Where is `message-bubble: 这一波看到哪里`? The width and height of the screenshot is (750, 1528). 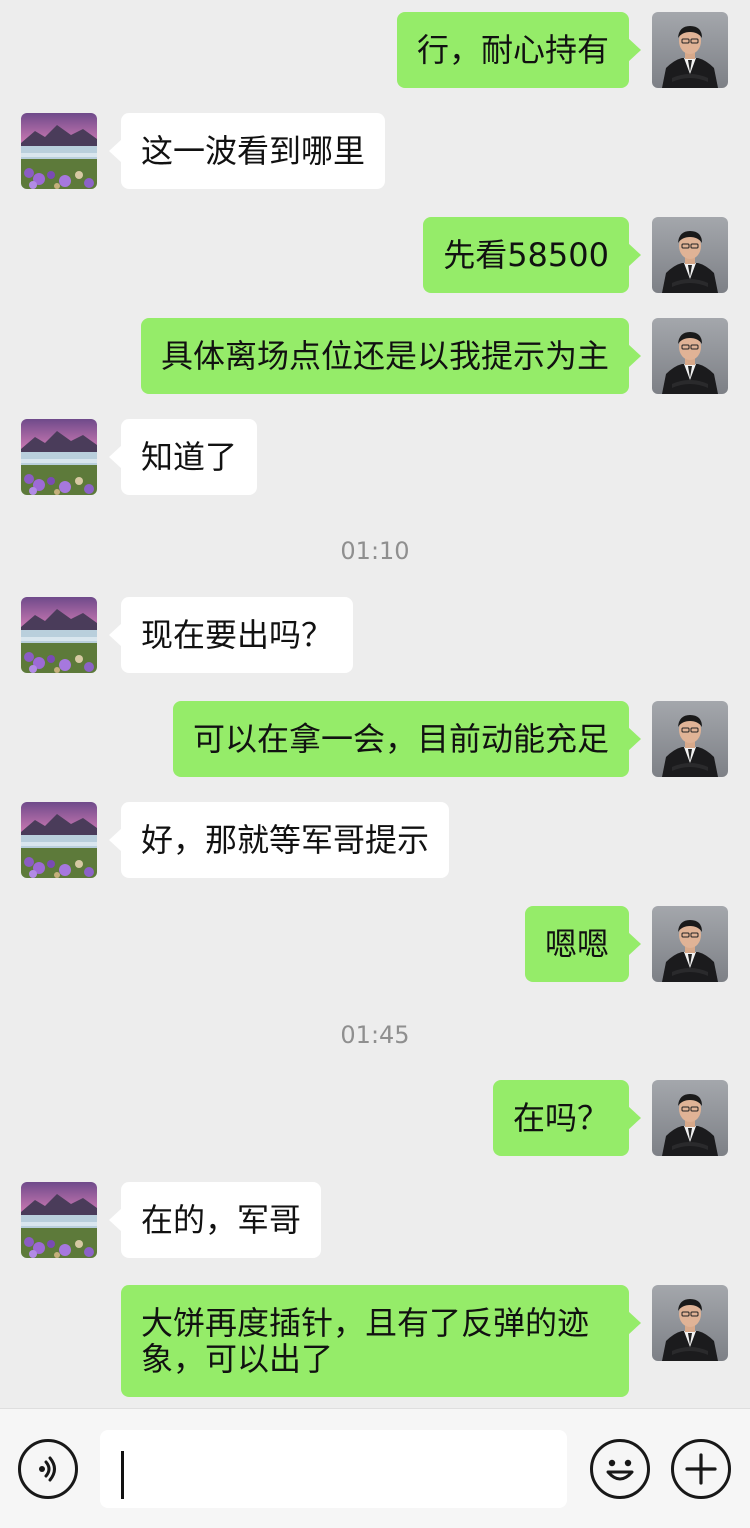 message-bubble: 这一波看到哪里 is located at coordinates (247, 151).